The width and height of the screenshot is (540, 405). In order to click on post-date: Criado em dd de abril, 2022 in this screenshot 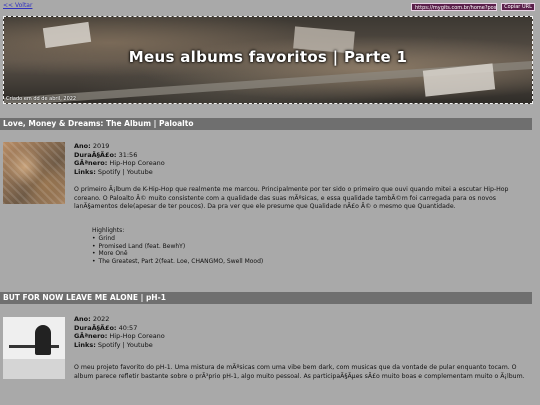, I will do `click(41, 99)`.